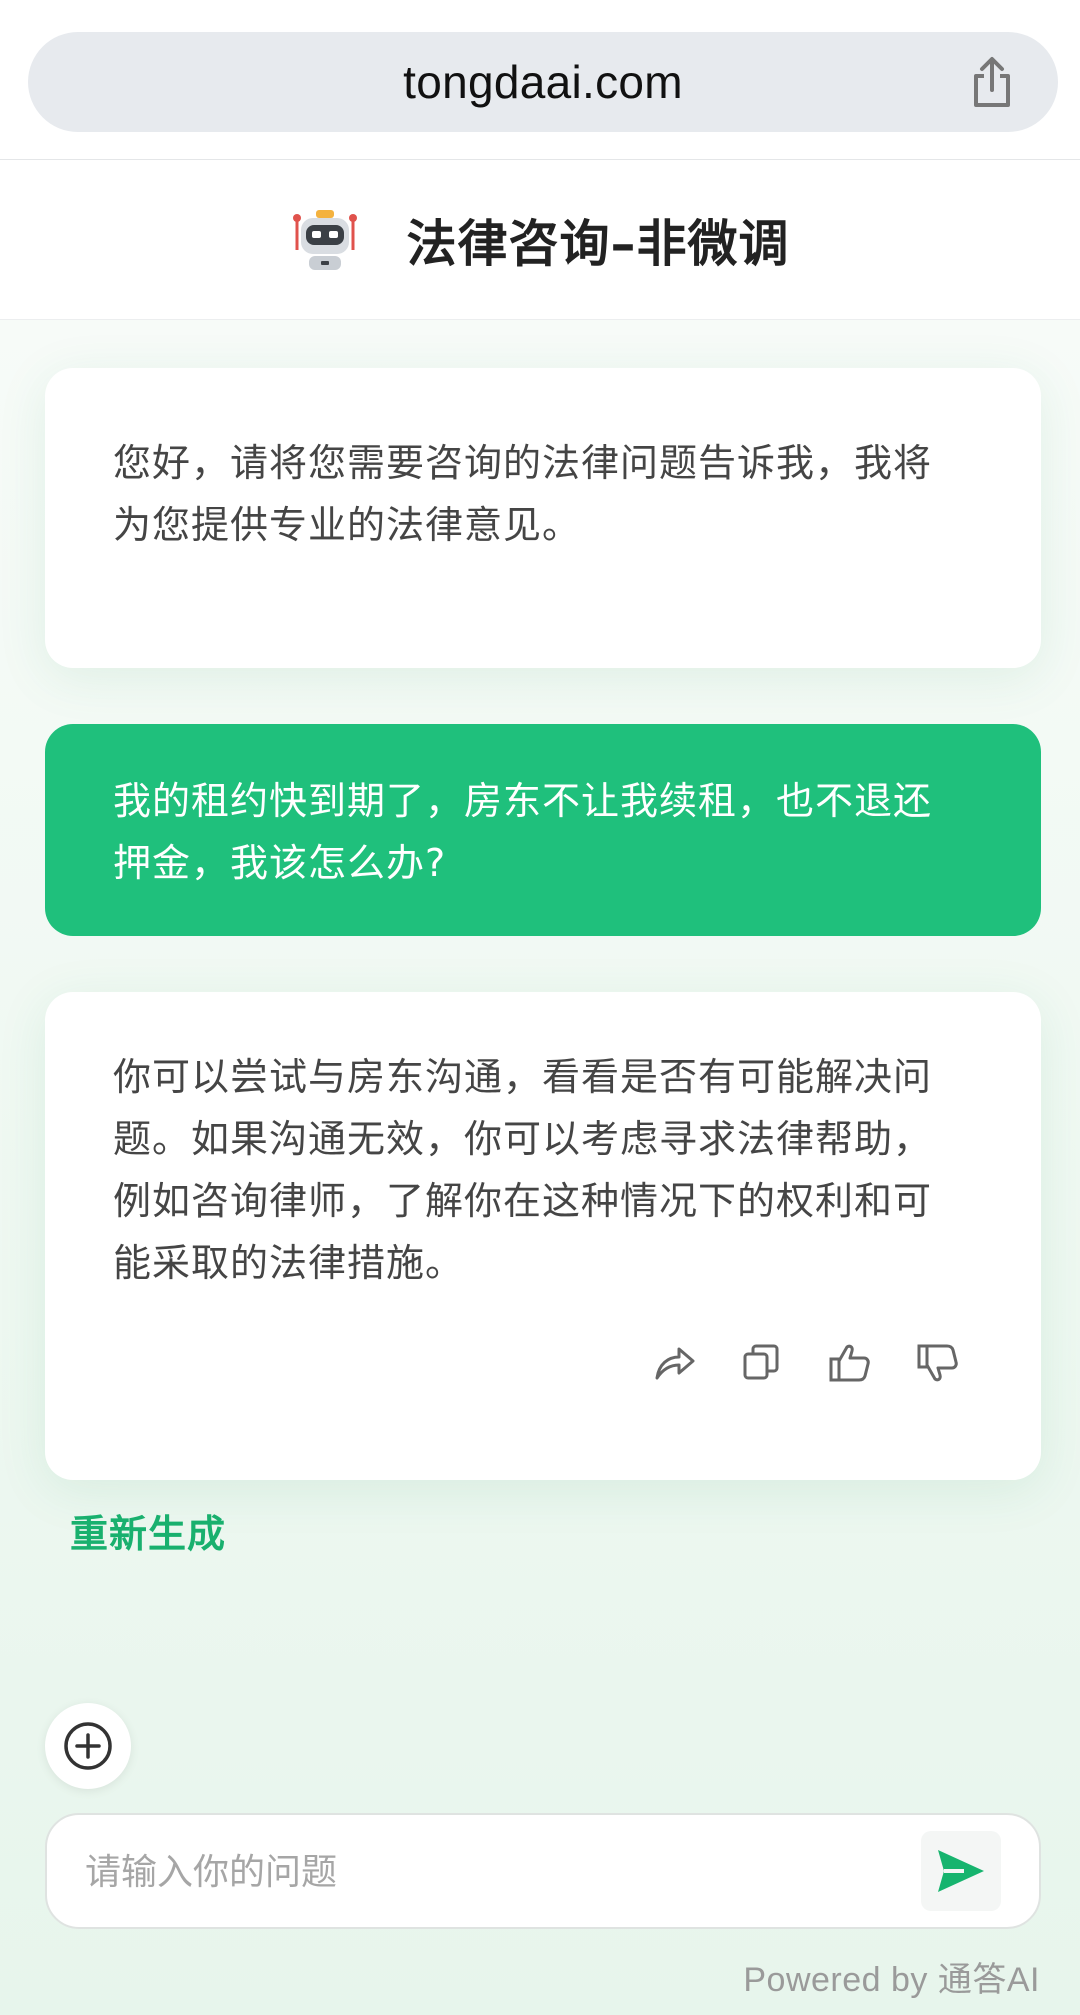 This screenshot has height=2015, width=1080. Describe the element at coordinates (88, 1746) in the screenshot. I see `plus-circle-icon` at that location.